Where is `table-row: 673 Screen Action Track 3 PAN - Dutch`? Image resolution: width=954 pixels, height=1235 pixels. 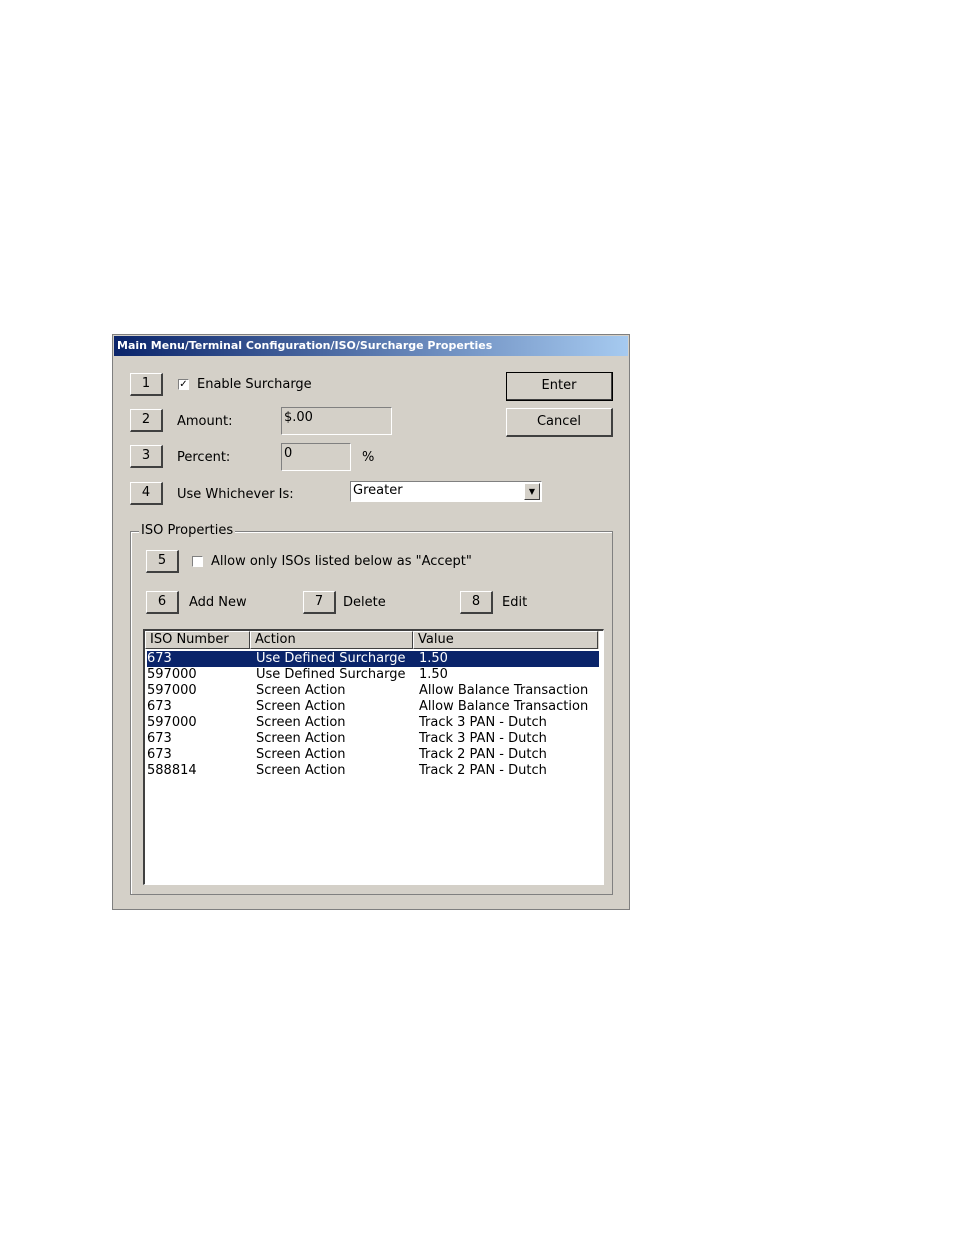 table-row: 673 Screen Action Track 3 PAN - Dutch is located at coordinates (373, 739).